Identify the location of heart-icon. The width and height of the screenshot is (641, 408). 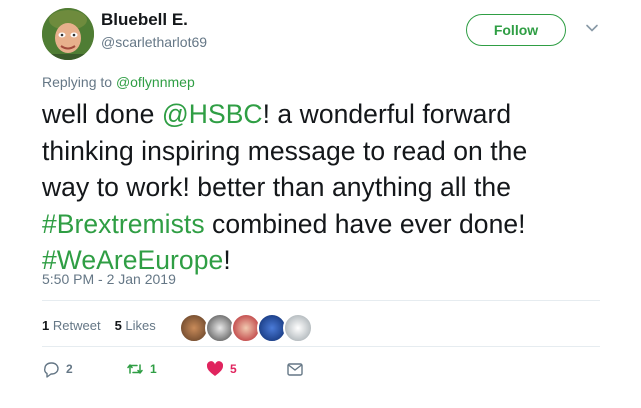
(215, 368).